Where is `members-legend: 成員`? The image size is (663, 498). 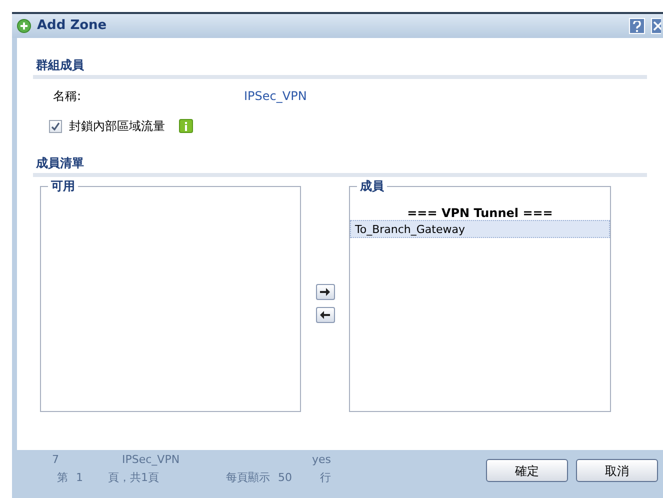
members-legend: 成員 is located at coordinates (372, 186).